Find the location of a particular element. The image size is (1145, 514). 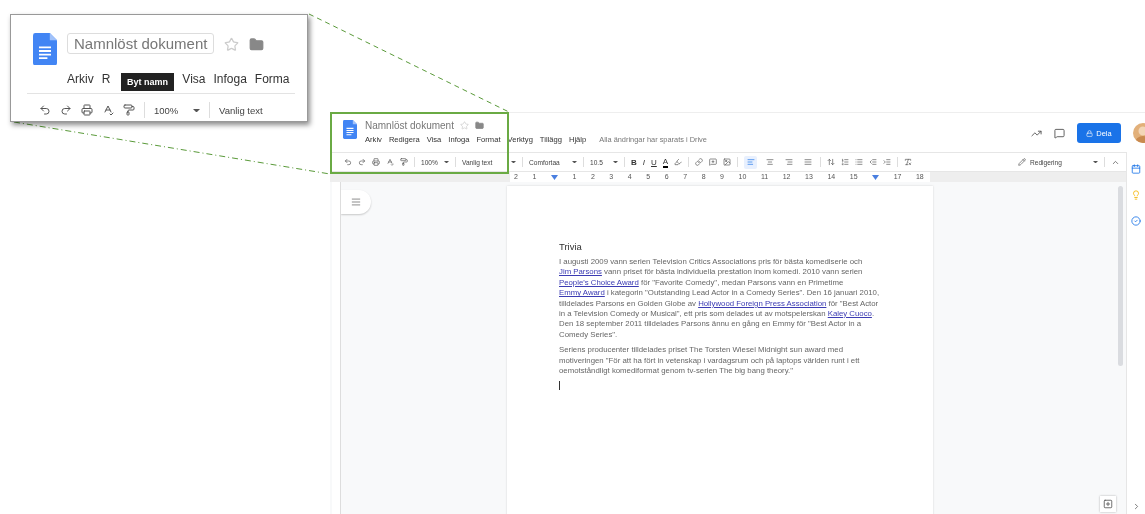

comment-icon is located at coordinates (1059, 133).